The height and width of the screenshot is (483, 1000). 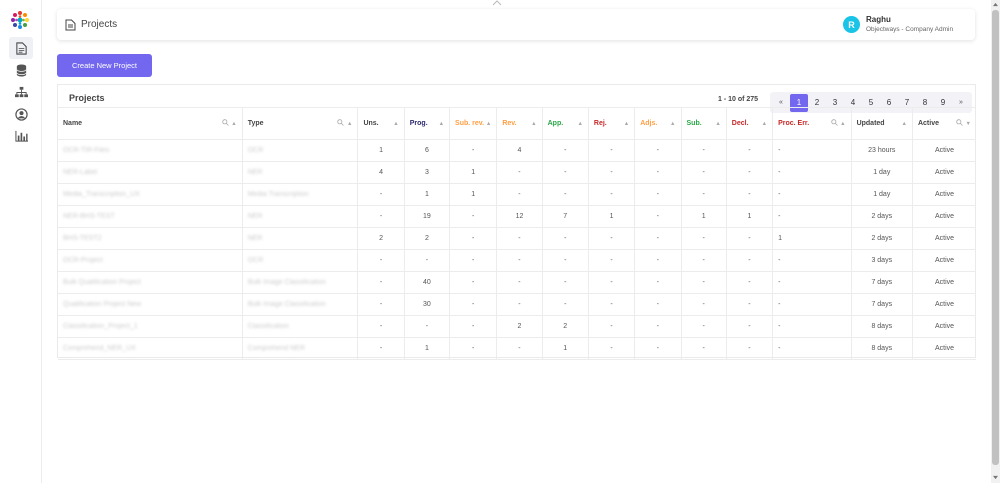 What do you see at coordinates (968, 124) in the screenshot?
I see `sort-icon: ▼` at bounding box center [968, 124].